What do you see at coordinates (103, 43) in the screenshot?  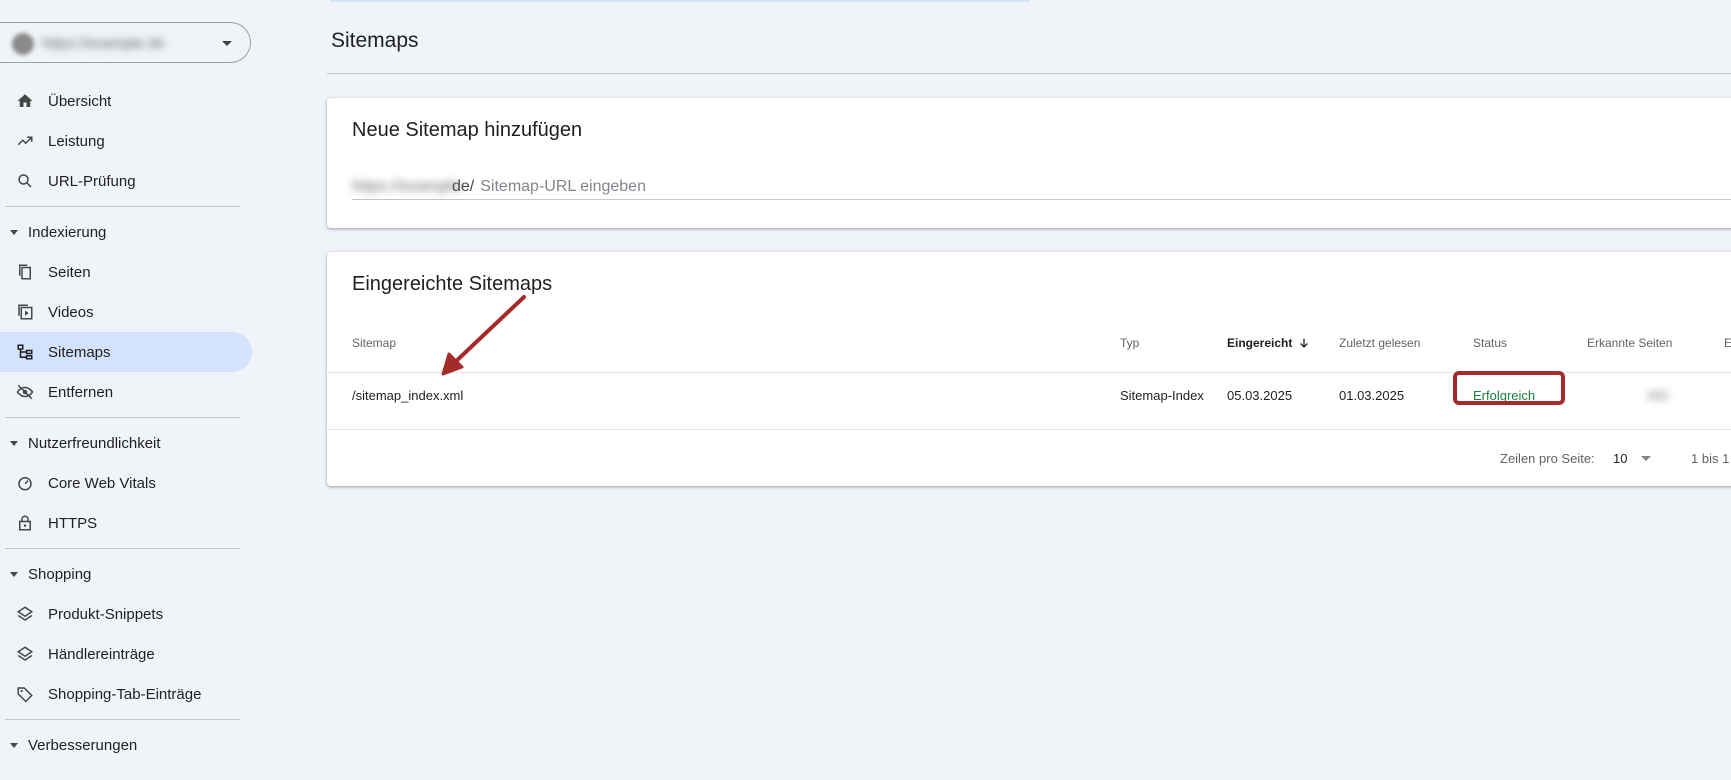 I see `property-name: https://example.de` at bounding box center [103, 43].